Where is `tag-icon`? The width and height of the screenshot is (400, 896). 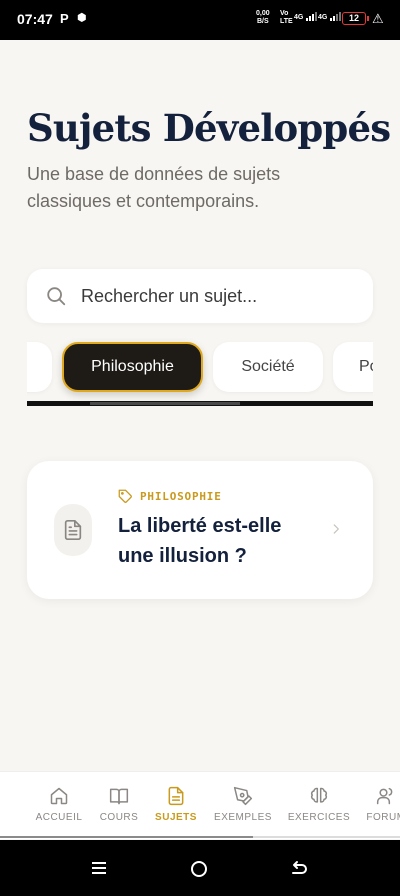 tag-icon is located at coordinates (125, 496).